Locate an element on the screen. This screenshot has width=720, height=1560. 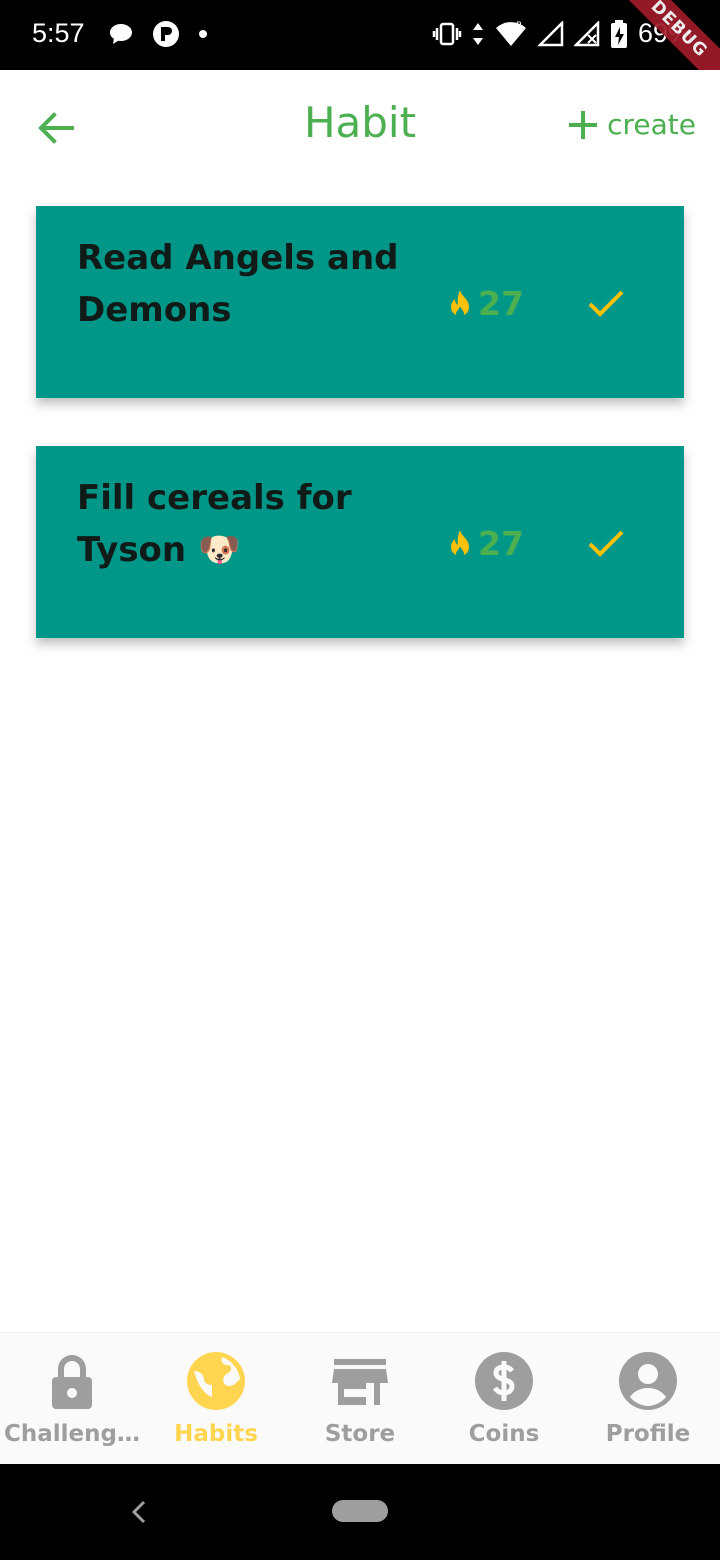
status-bar: 5:57 R DEBUG is located at coordinates (360, 35).